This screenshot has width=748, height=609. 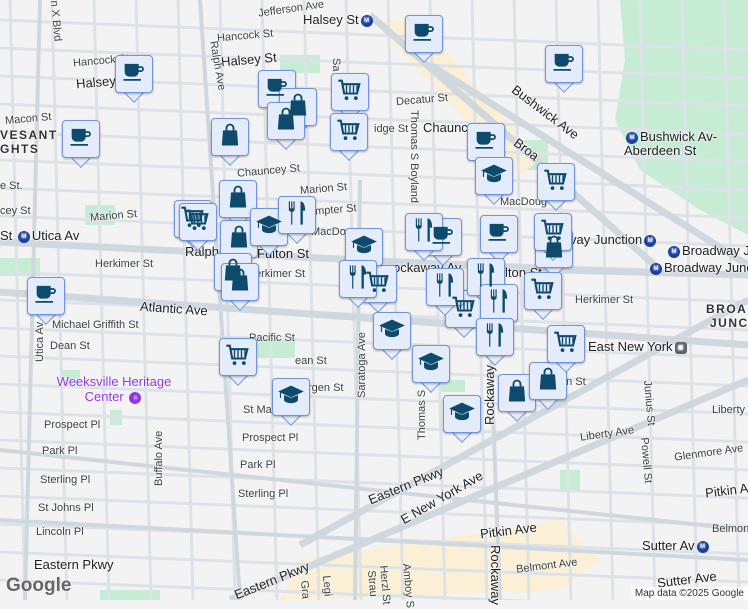 What do you see at coordinates (326, 388) in the screenshot?
I see `street-label: rgen St` at bounding box center [326, 388].